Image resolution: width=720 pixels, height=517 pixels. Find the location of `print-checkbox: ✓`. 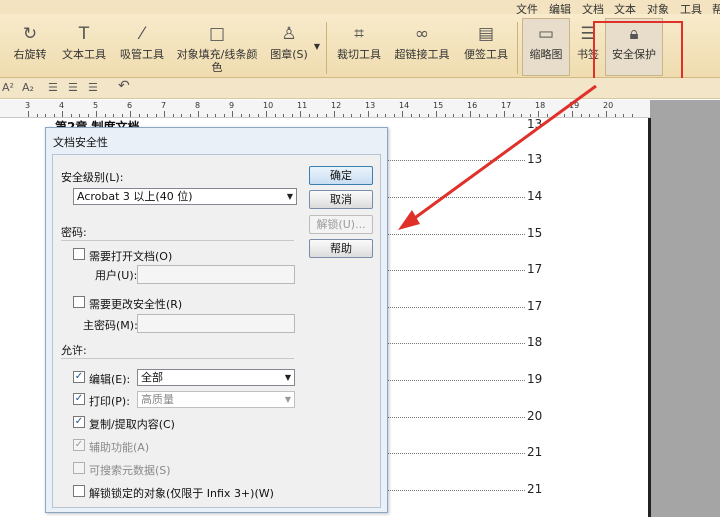

print-checkbox: ✓ is located at coordinates (79, 399).